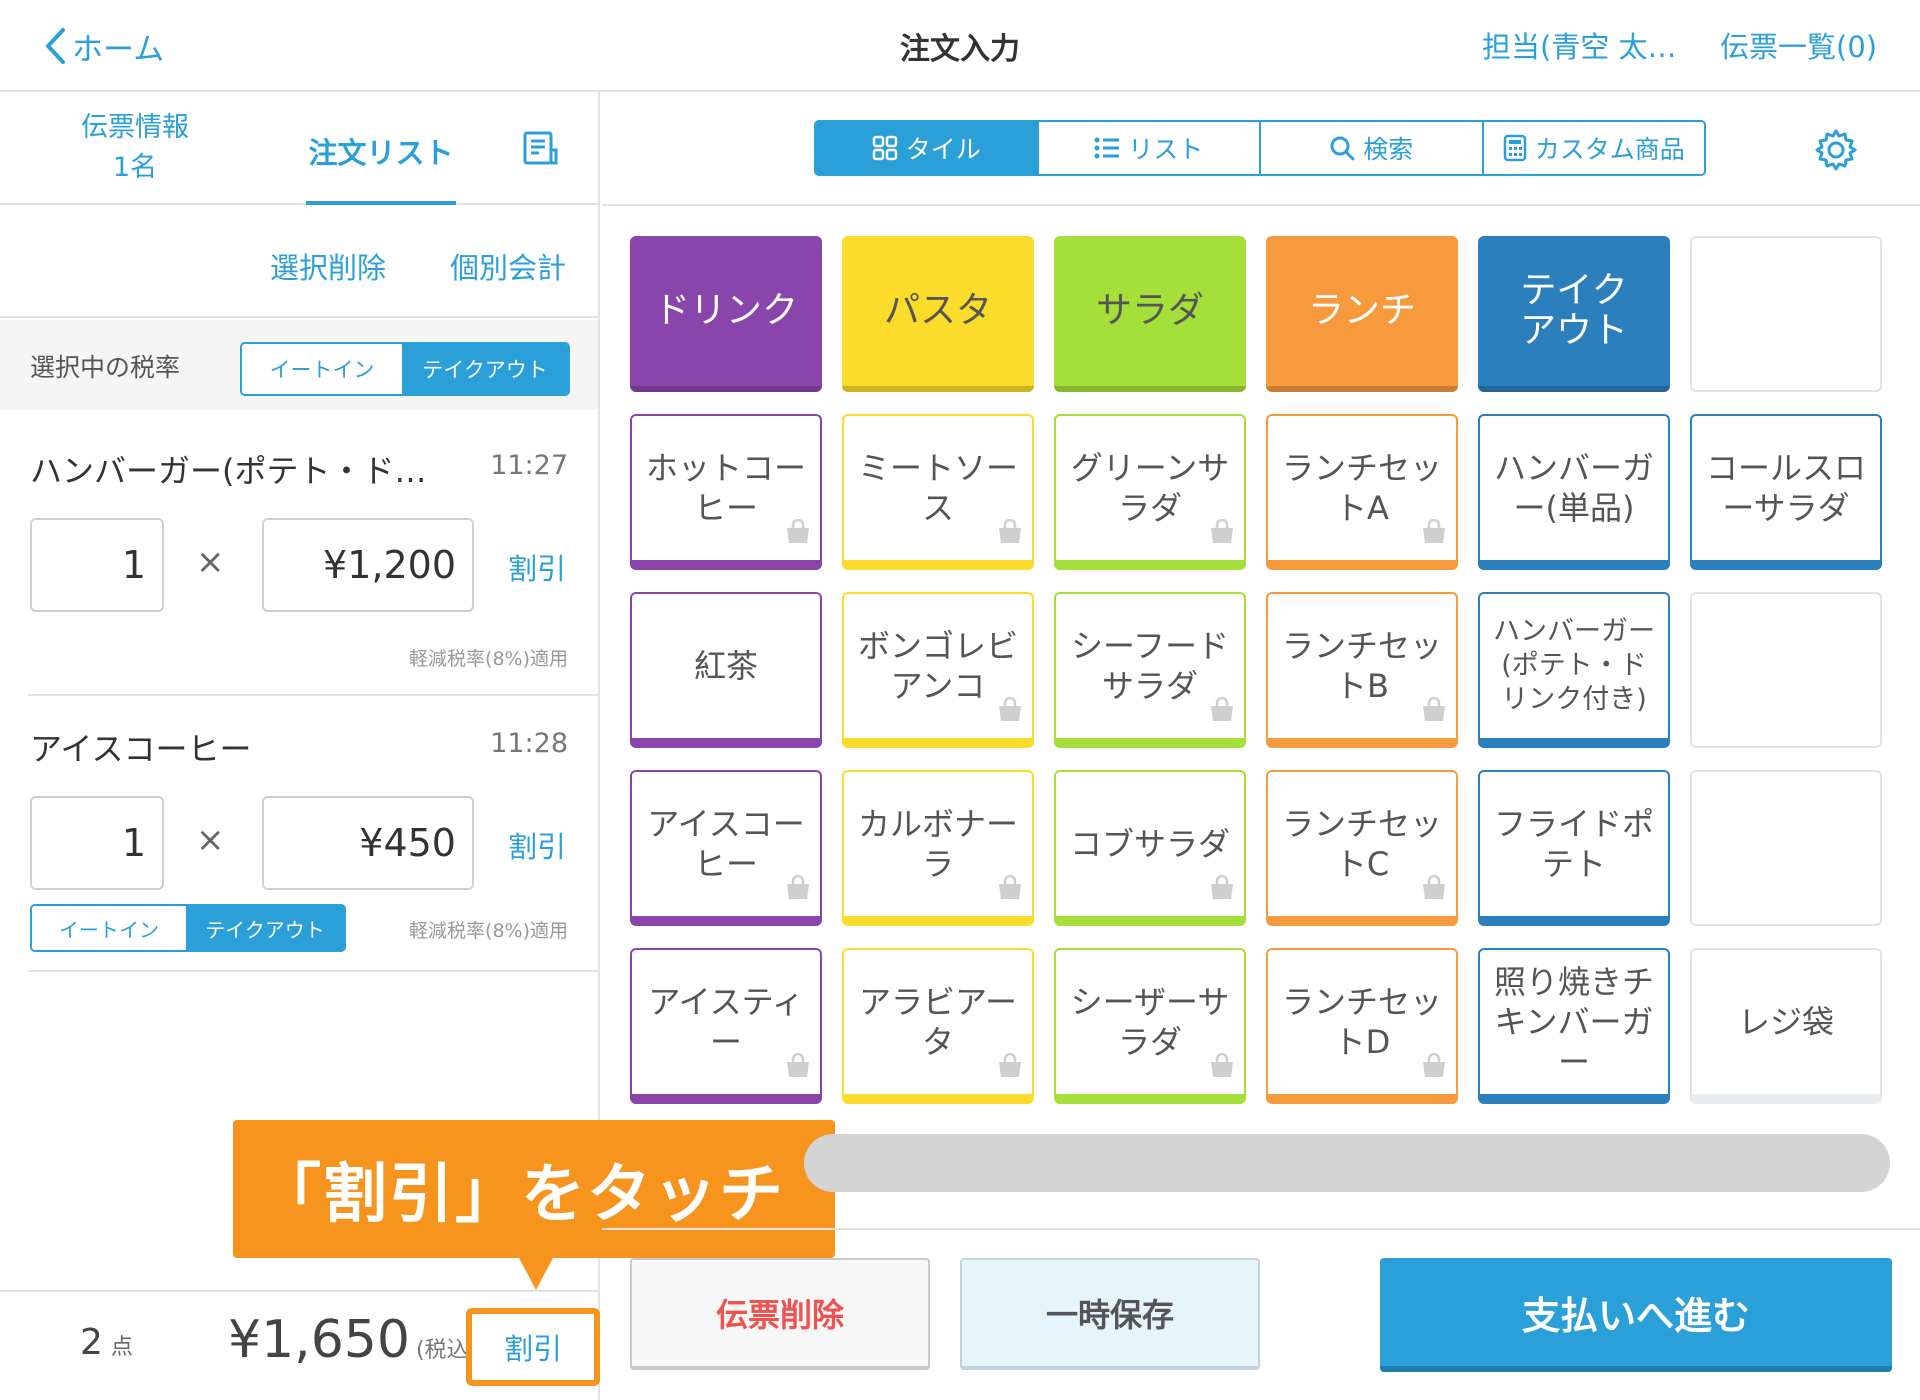 The image size is (1920, 1400). What do you see at coordinates (540, 150) in the screenshot?
I see `receipt-icon` at bounding box center [540, 150].